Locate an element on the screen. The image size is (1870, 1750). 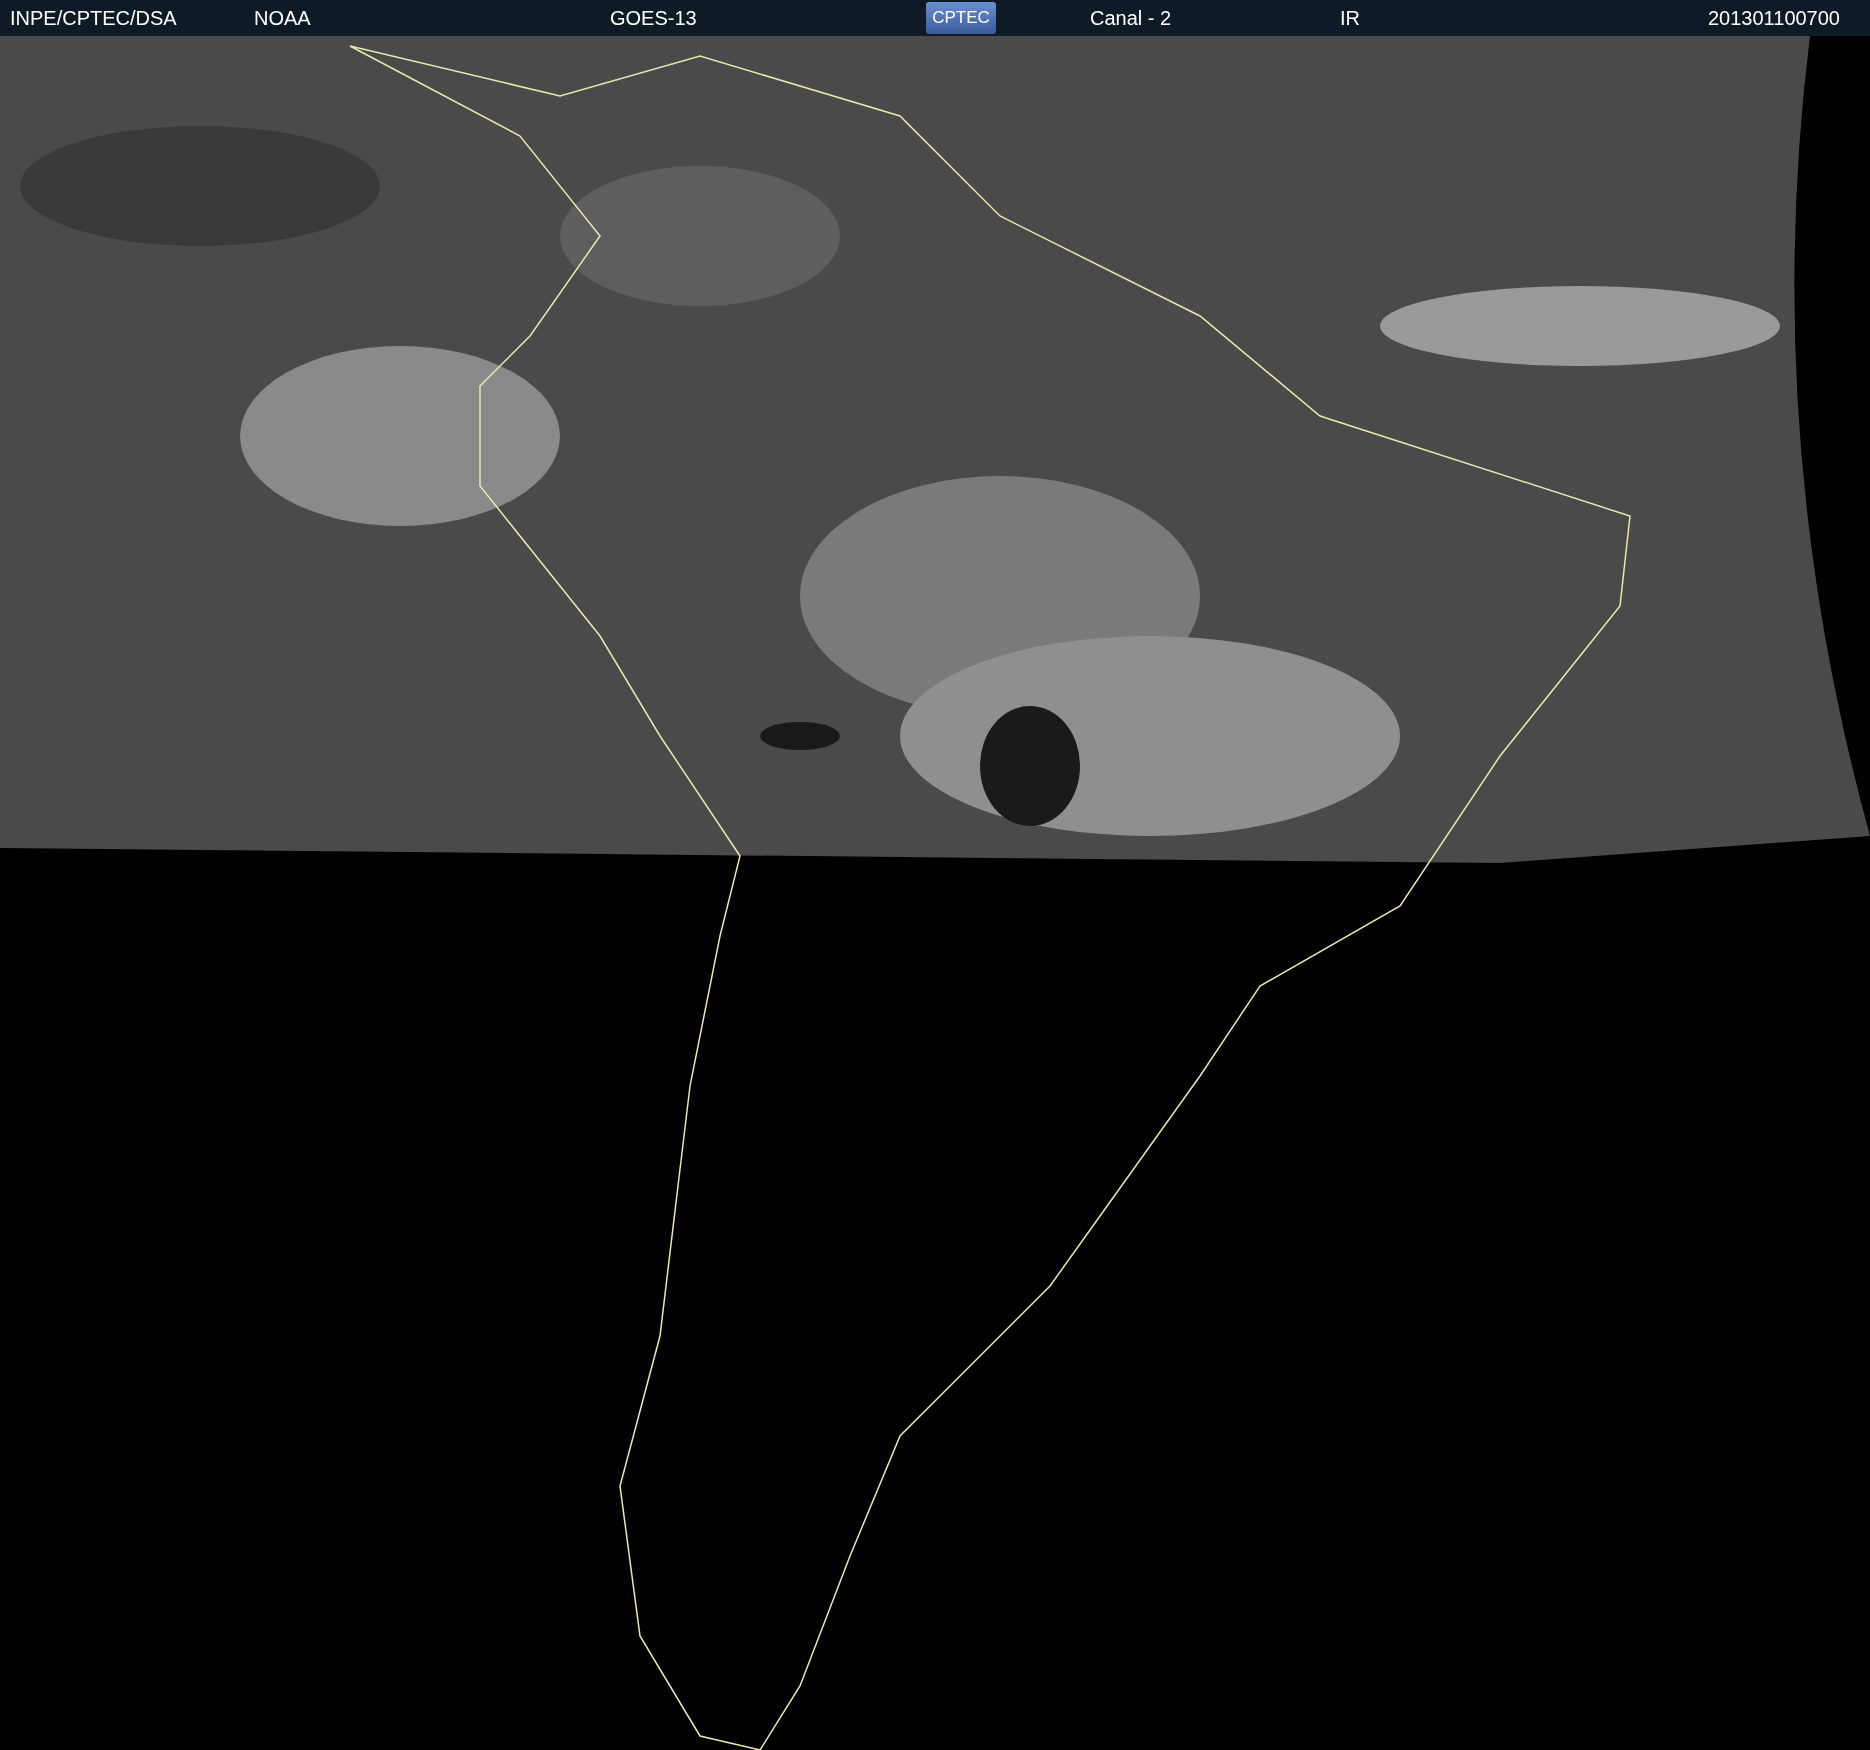
channel-label: Canal - 2 is located at coordinates (1131, 18).